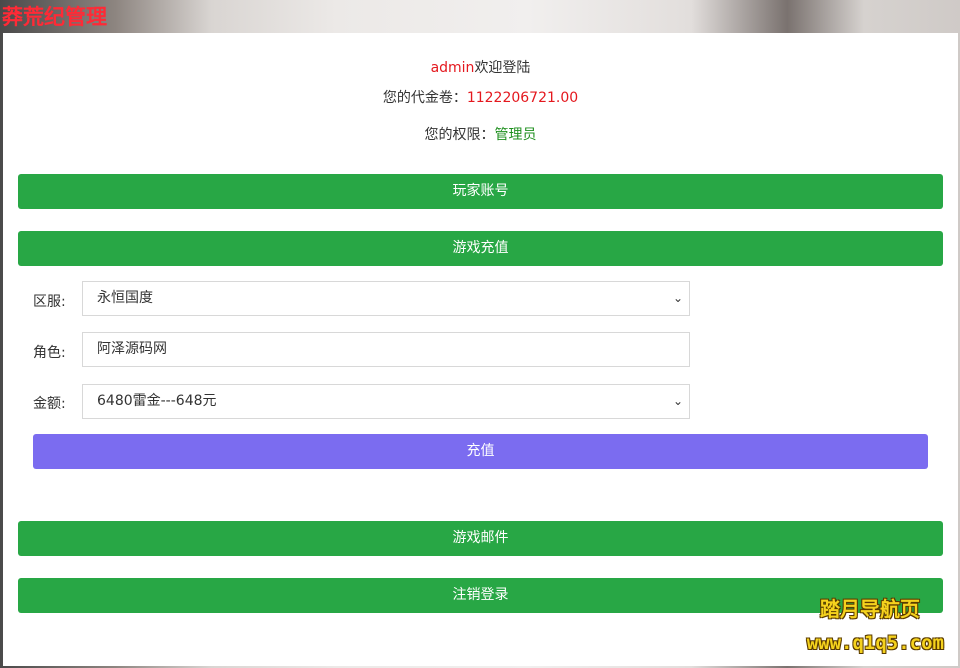 The image size is (960, 668). I want to click on welcome-line: admin欢迎登陆, so click(480, 67).